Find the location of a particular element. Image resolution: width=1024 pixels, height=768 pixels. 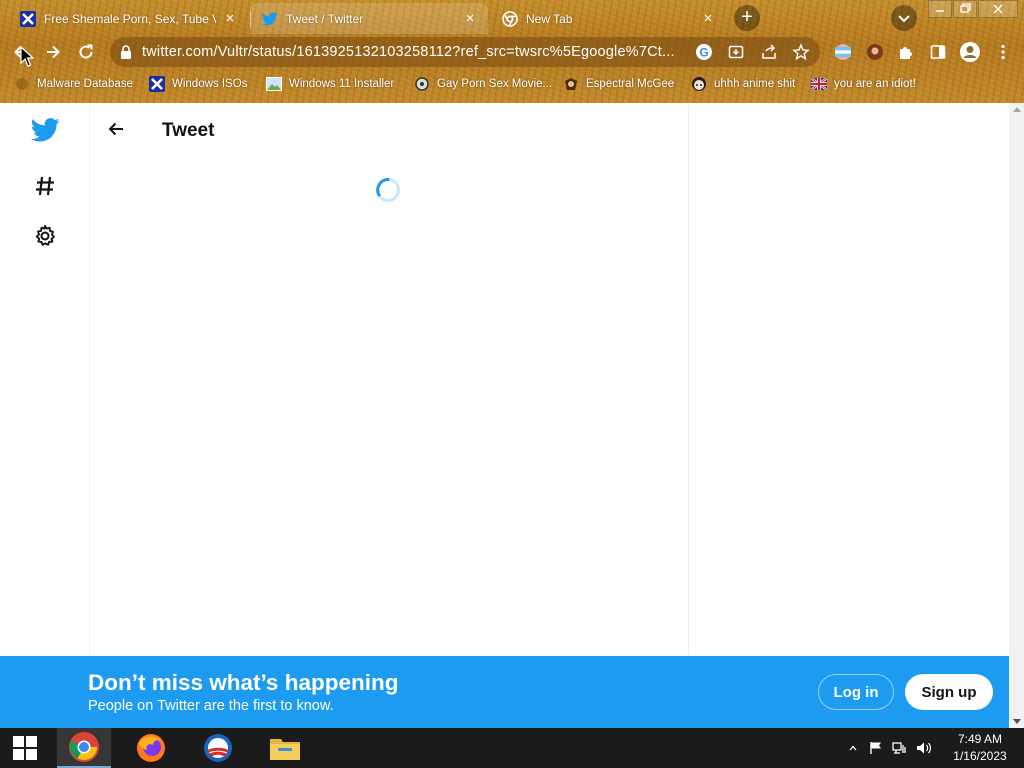

lock-icon is located at coordinates (126, 54).